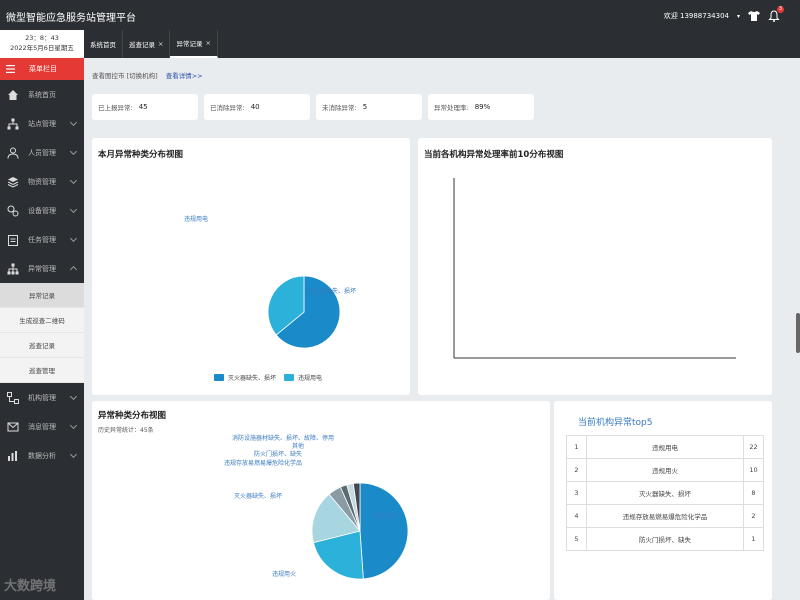 This screenshot has width=800, height=600. I want to click on caret-down-icon: ▾, so click(738, 16).